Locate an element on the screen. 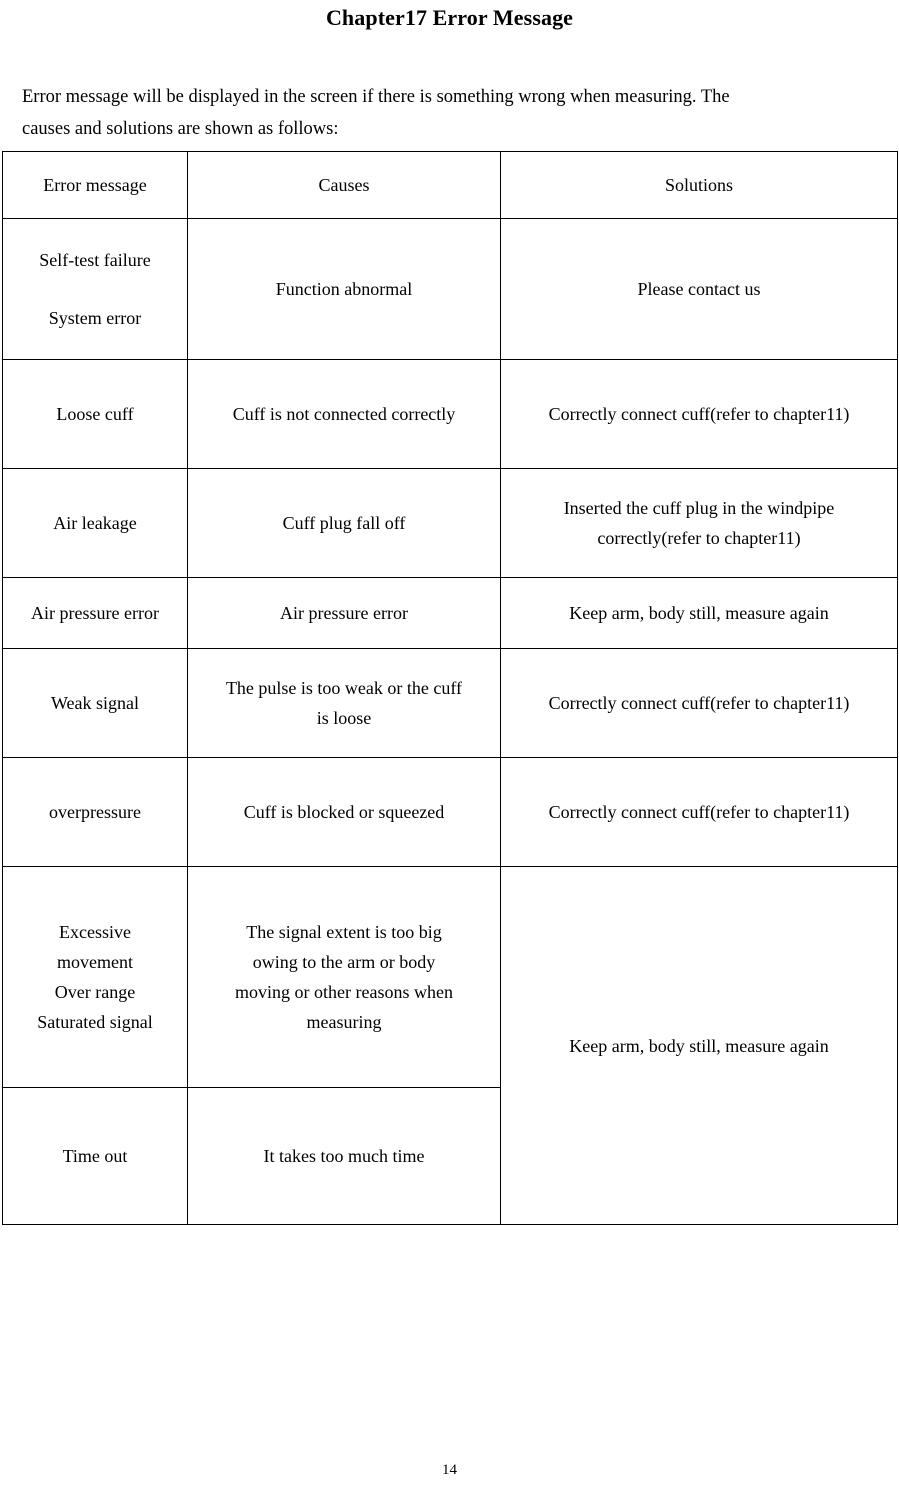  error-message-line-1: Self-test failure is located at coordinates (95, 260).